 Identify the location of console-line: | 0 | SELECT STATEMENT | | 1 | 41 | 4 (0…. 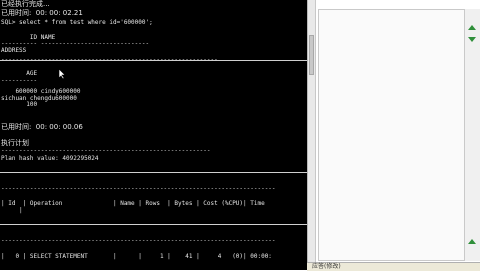
(136, 256).